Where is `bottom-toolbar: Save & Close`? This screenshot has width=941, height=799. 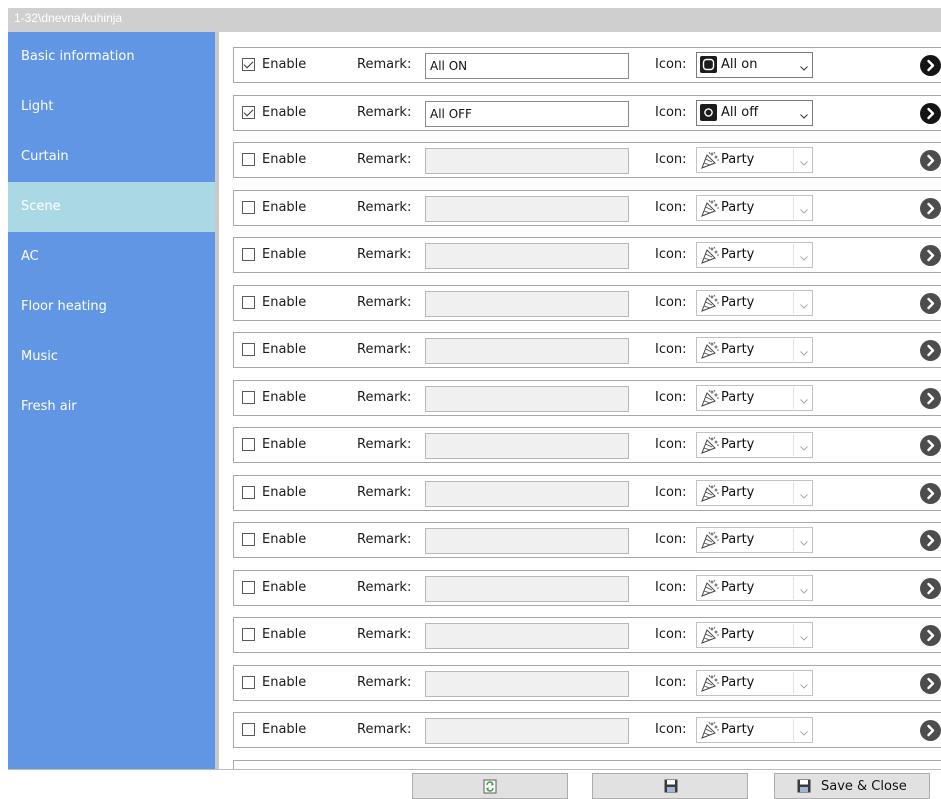 bottom-toolbar: Save & Close is located at coordinates (474, 784).